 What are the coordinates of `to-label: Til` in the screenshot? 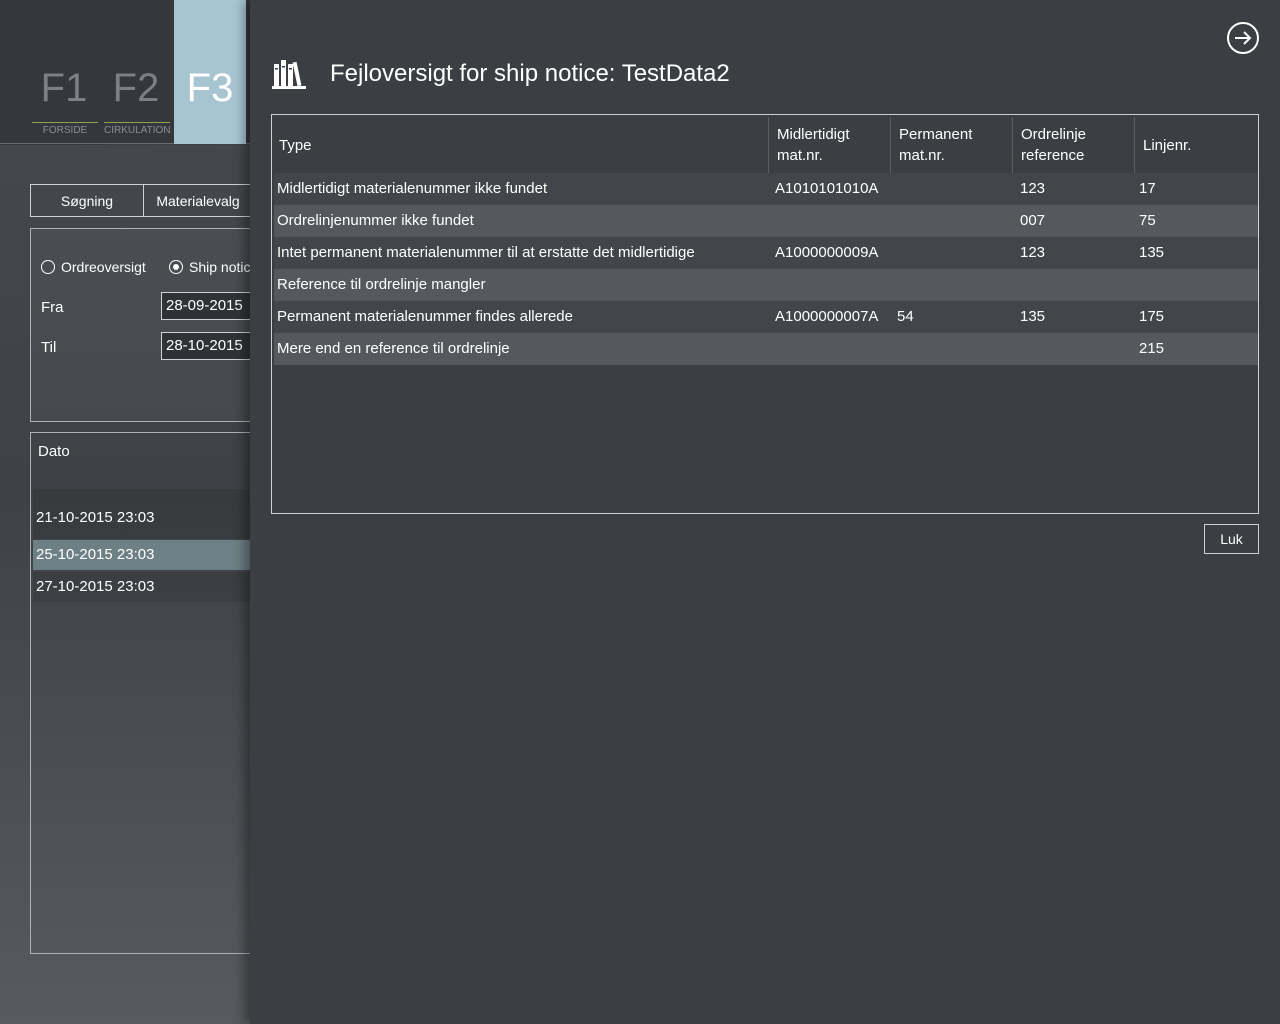 It's located at (49, 347).